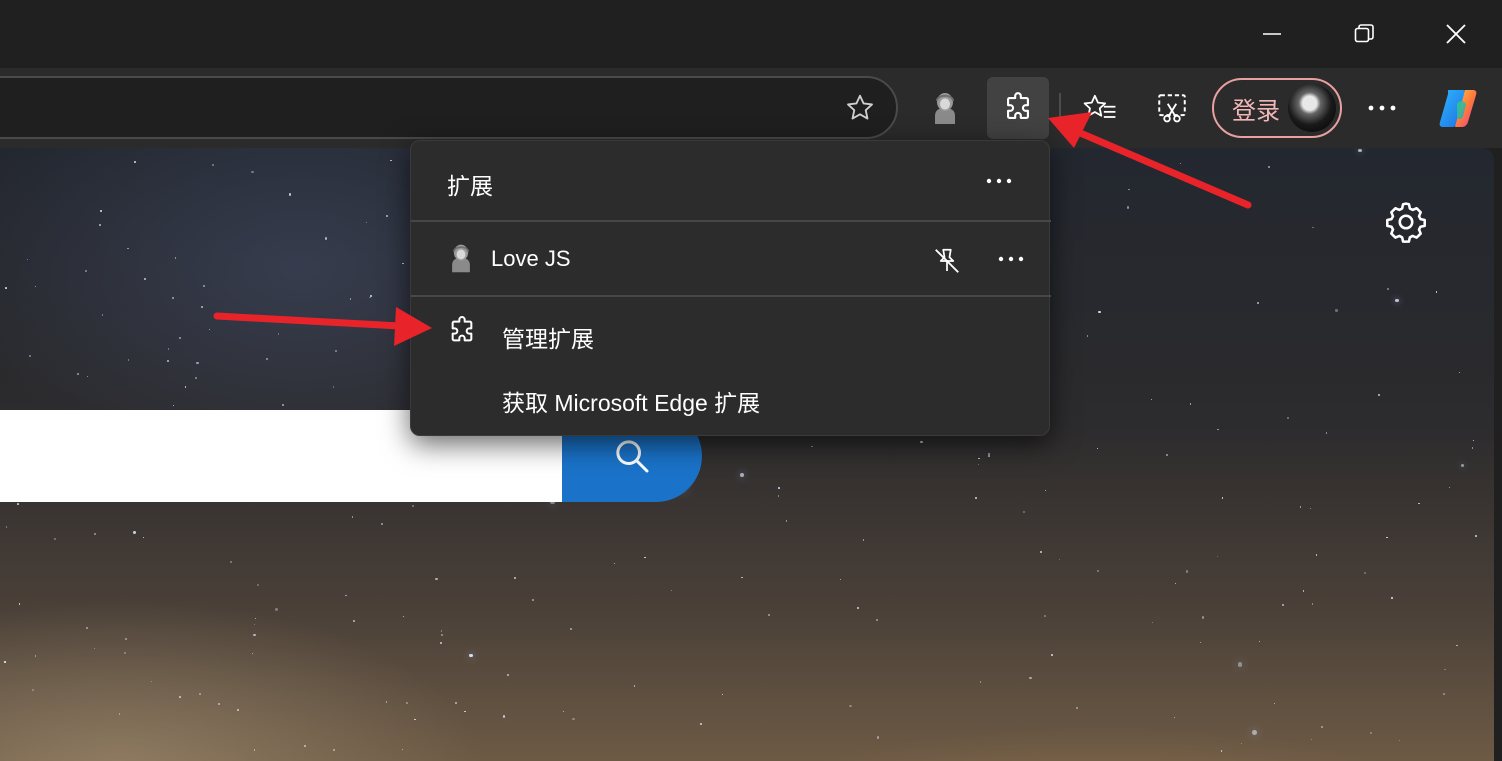 This screenshot has height=761, width=1502. What do you see at coordinates (1272, 34) in the screenshot?
I see `minimize-button` at bounding box center [1272, 34].